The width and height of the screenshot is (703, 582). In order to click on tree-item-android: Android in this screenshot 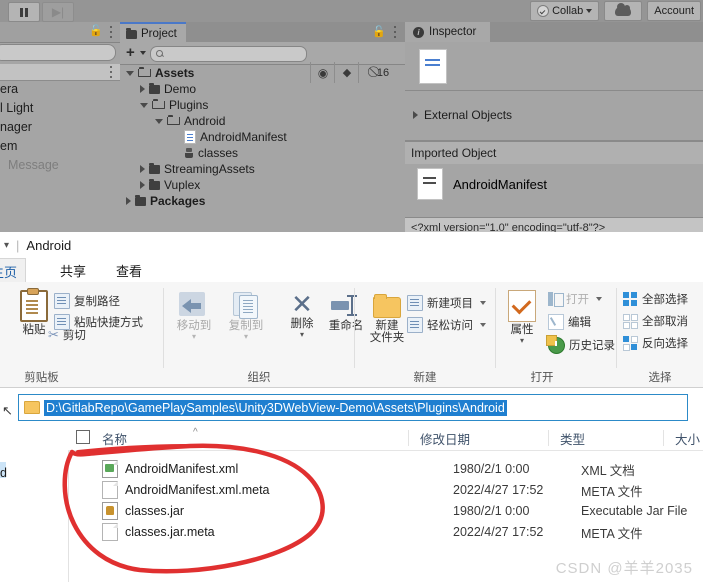, I will do `click(262, 121)`.